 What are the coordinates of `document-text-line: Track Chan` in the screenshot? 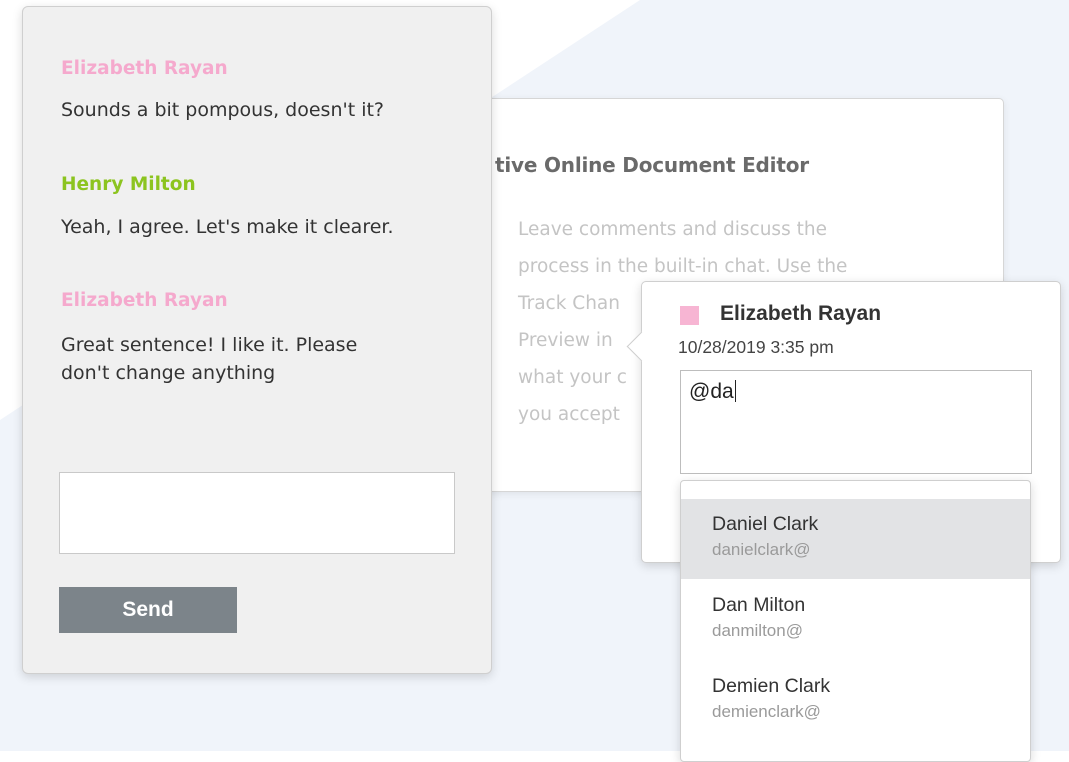 It's located at (569, 303).